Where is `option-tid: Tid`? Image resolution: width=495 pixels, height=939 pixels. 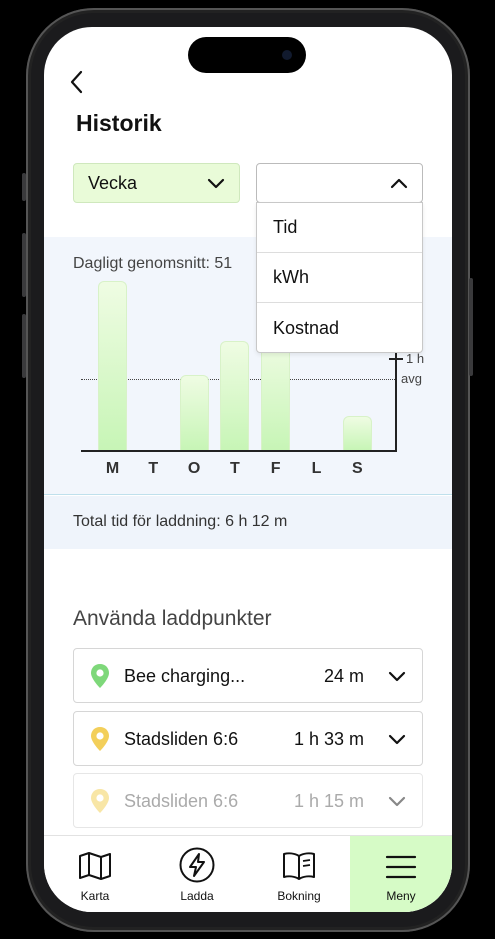 option-tid: Tid is located at coordinates (339, 228).